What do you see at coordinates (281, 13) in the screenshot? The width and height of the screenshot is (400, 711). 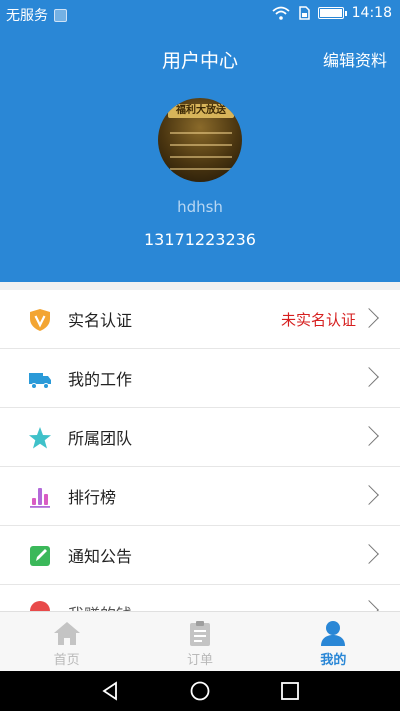 I see `wifi-icon` at bounding box center [281, 13].